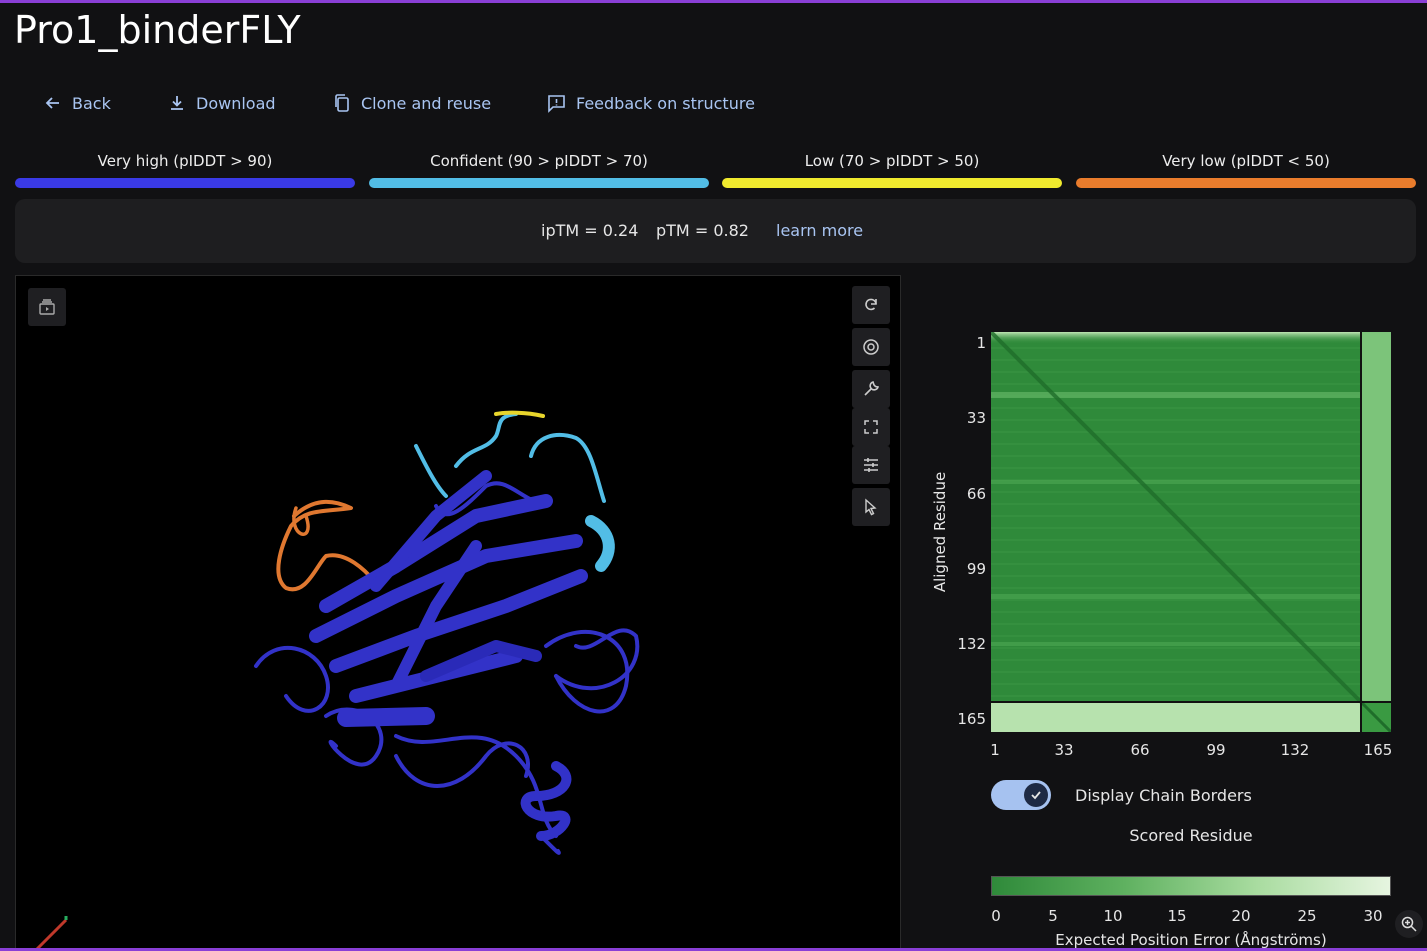 This screenshot has width=1427, height=951. What do you see at coordinates (1191, 940) in the screenshot?
I see `colorbar-label: Expected Position Error (Ångströms)` at bounding box center [1191, 940].